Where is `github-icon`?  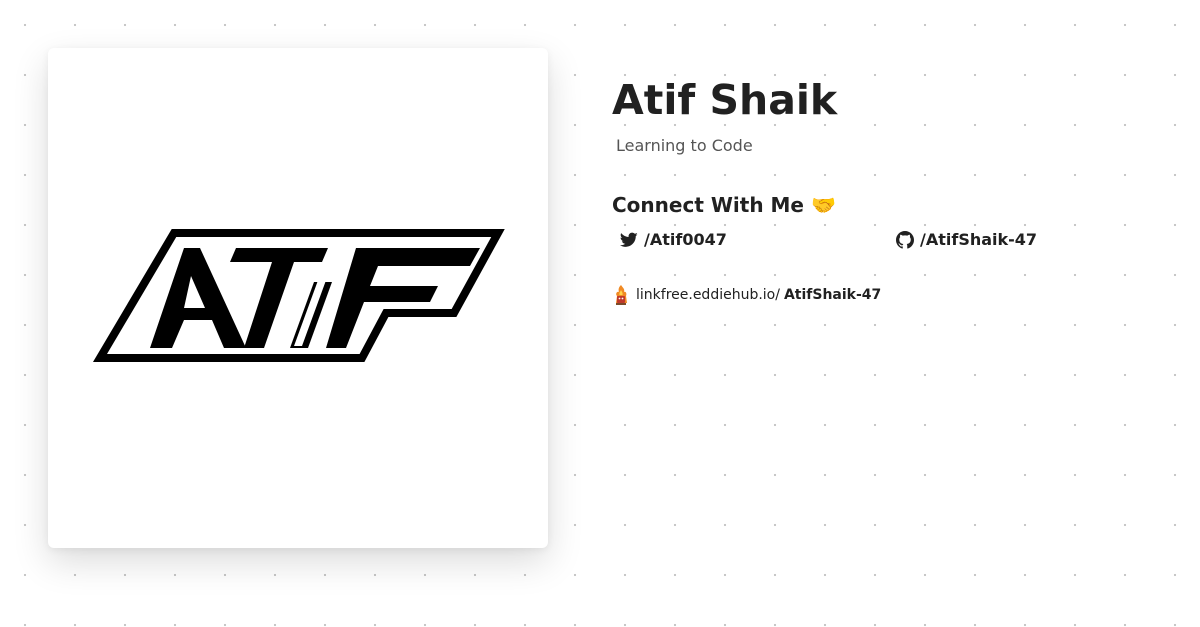
github-icon is located at coordinates (905, 239).